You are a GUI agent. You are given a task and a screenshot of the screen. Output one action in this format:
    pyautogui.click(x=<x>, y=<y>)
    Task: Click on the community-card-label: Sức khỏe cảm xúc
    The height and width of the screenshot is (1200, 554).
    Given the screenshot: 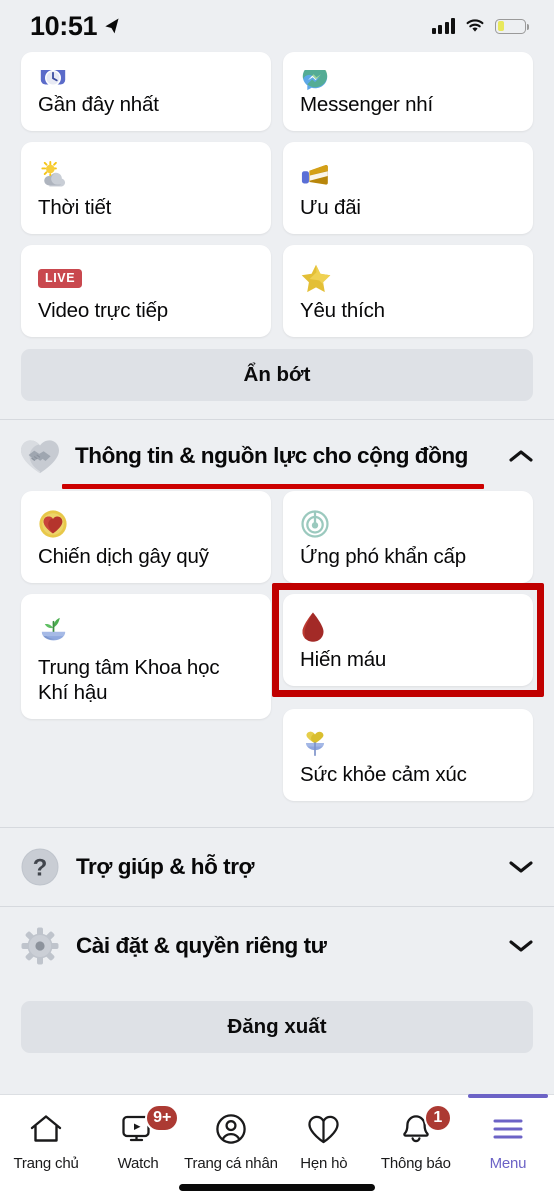 What is the action you would take?
    pyautogui.click(x=383, y=774)
    